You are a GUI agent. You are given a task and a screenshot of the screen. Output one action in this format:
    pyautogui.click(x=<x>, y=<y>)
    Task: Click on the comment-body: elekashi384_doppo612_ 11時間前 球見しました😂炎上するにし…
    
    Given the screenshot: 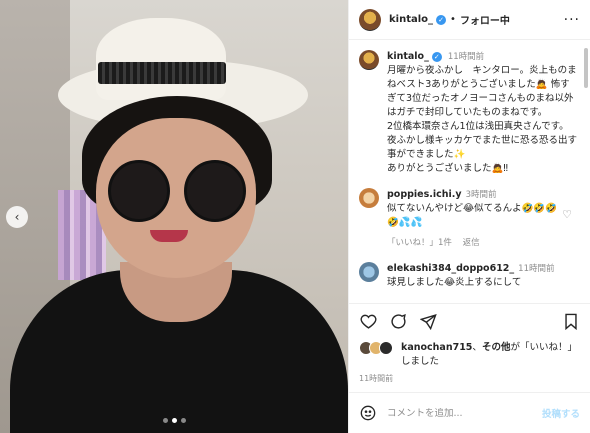 What is the action you would take?
    pyautogui.click(x=477, y=276)
    